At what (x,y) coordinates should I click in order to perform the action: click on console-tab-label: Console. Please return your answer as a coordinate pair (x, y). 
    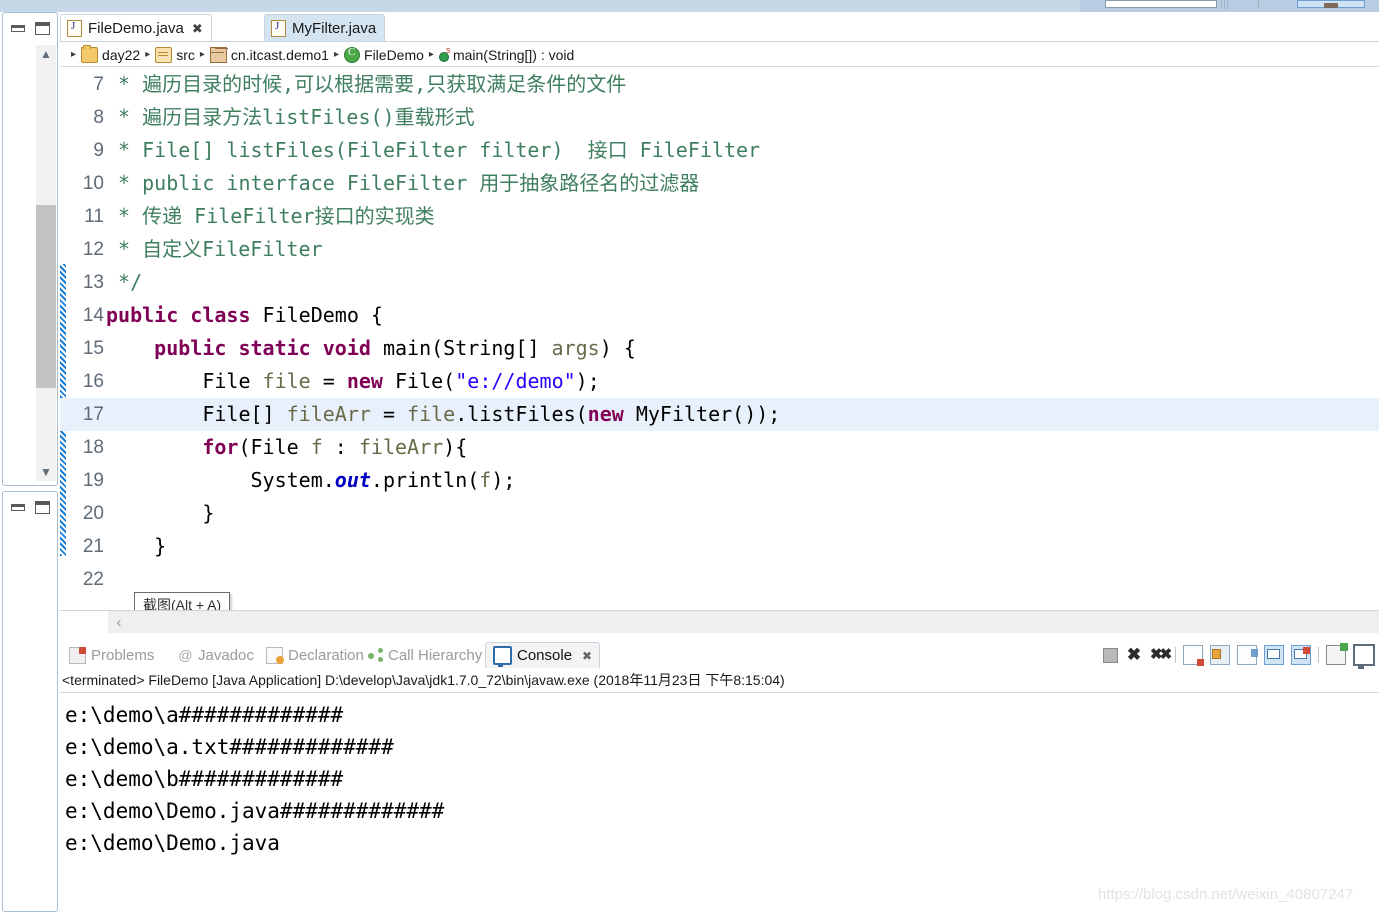
    Looking at the image, I should click on (545, 655).